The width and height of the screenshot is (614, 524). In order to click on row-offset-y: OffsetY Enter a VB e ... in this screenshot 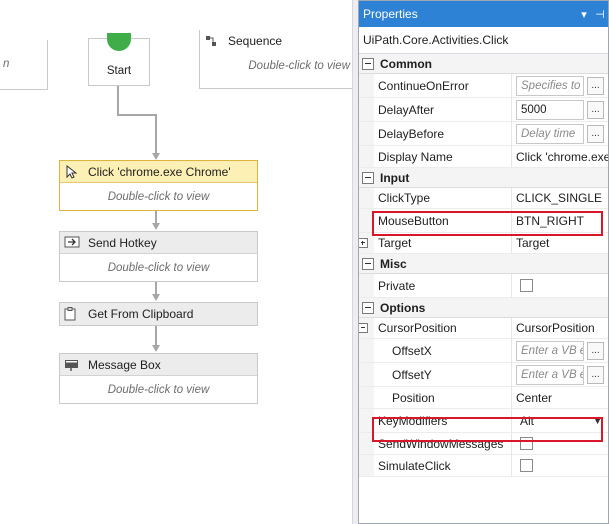, I will do `click(483, 375)`.